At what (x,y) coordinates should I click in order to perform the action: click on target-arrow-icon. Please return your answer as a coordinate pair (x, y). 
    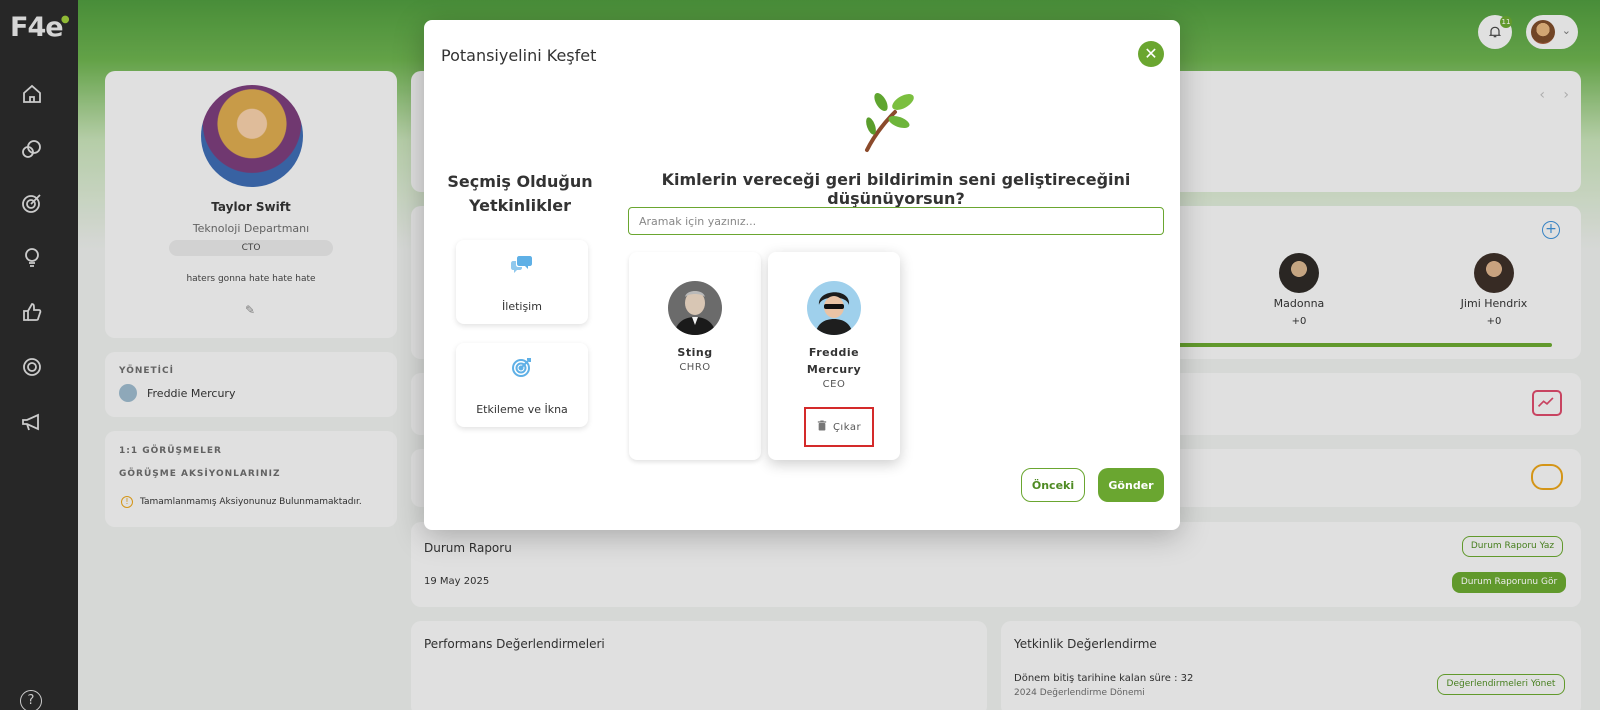
    Looking at the image, I should click on (522, 367).